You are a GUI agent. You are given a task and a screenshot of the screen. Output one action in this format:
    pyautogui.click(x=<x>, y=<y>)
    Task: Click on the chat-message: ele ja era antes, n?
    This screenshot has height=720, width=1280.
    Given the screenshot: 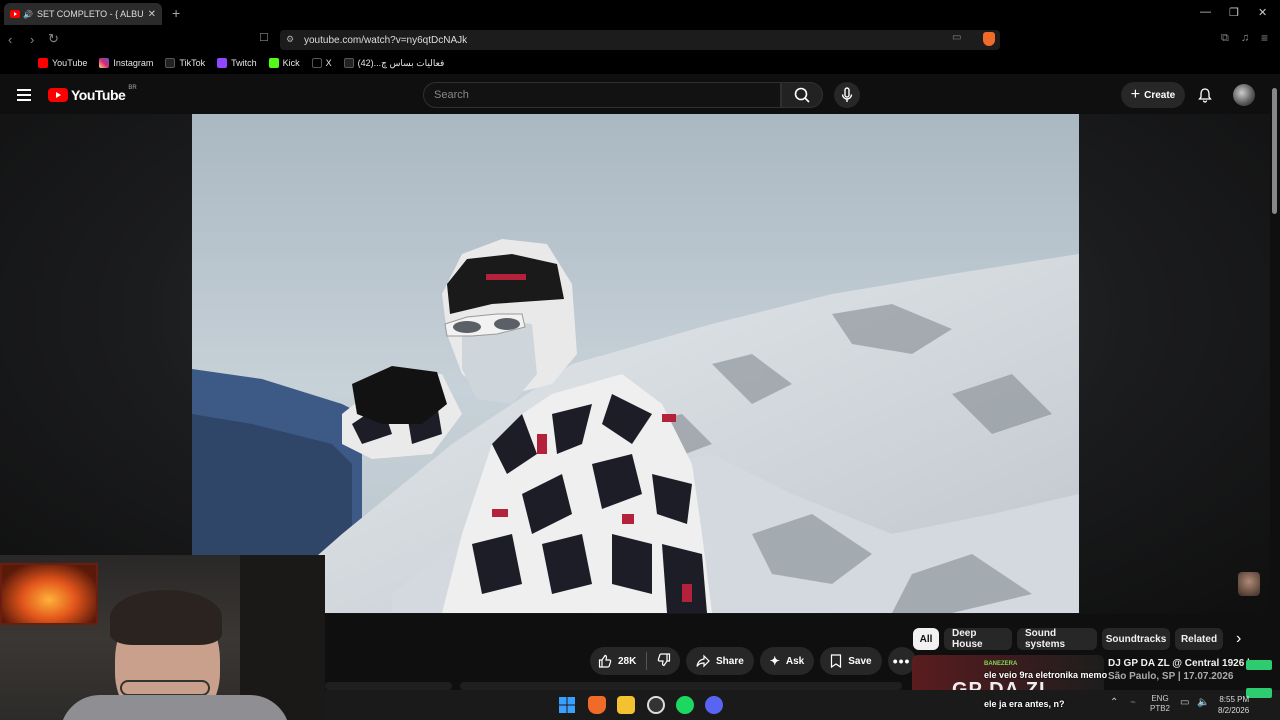 What is the action you would take?
    pyautogui.click(x=1024, y=704)
    